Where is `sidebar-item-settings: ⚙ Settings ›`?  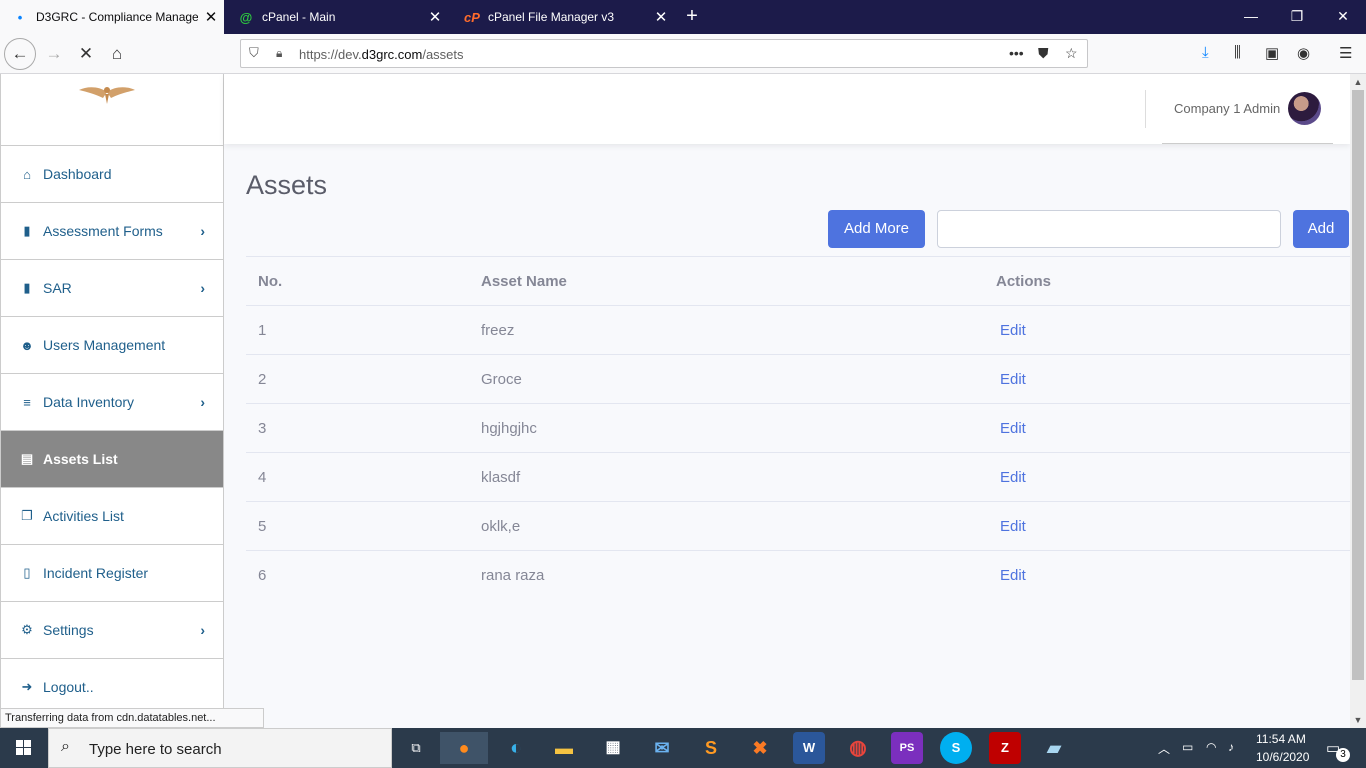 sidebar-item-settings: ⚙ Settings › is located at coordinates (112, 630).